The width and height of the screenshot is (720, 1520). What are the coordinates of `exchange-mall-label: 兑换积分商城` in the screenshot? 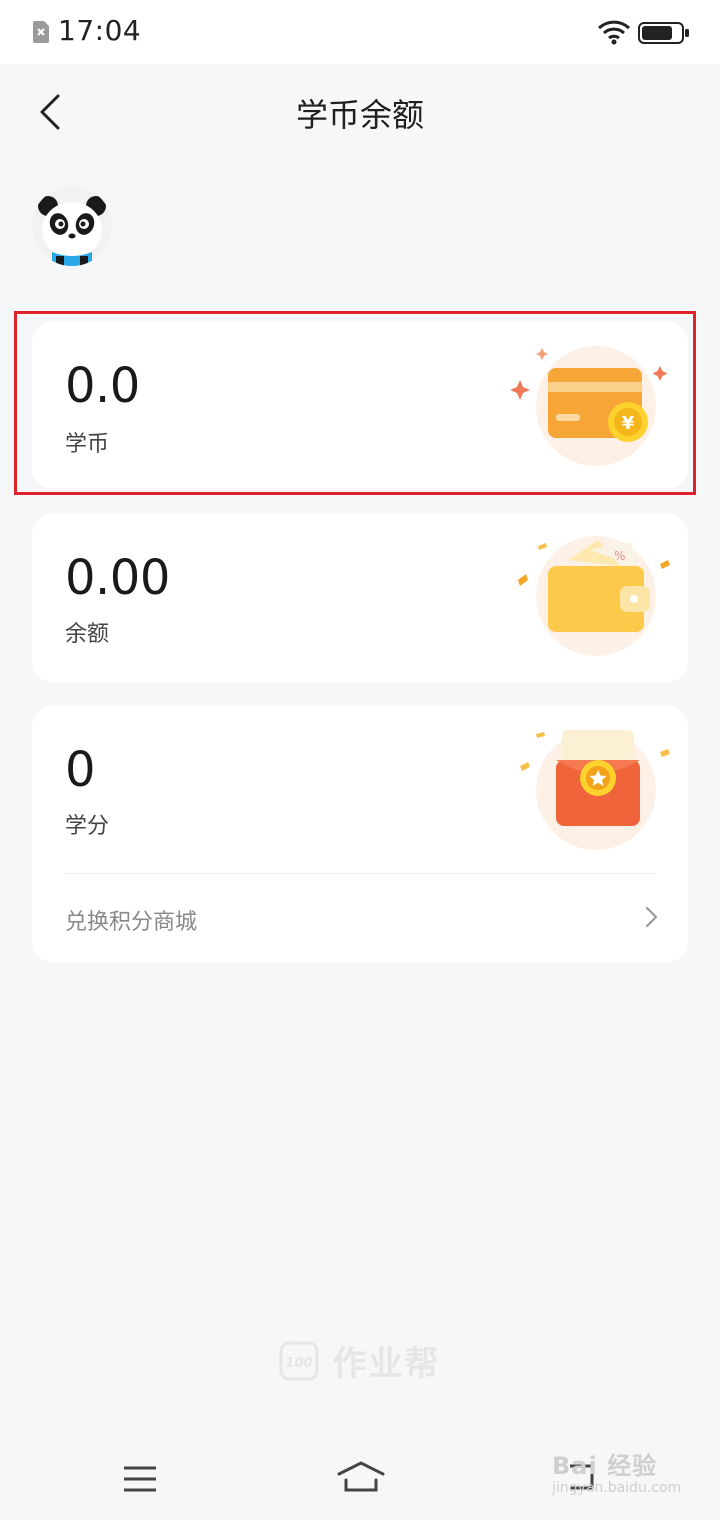 It's located at (131, 922).